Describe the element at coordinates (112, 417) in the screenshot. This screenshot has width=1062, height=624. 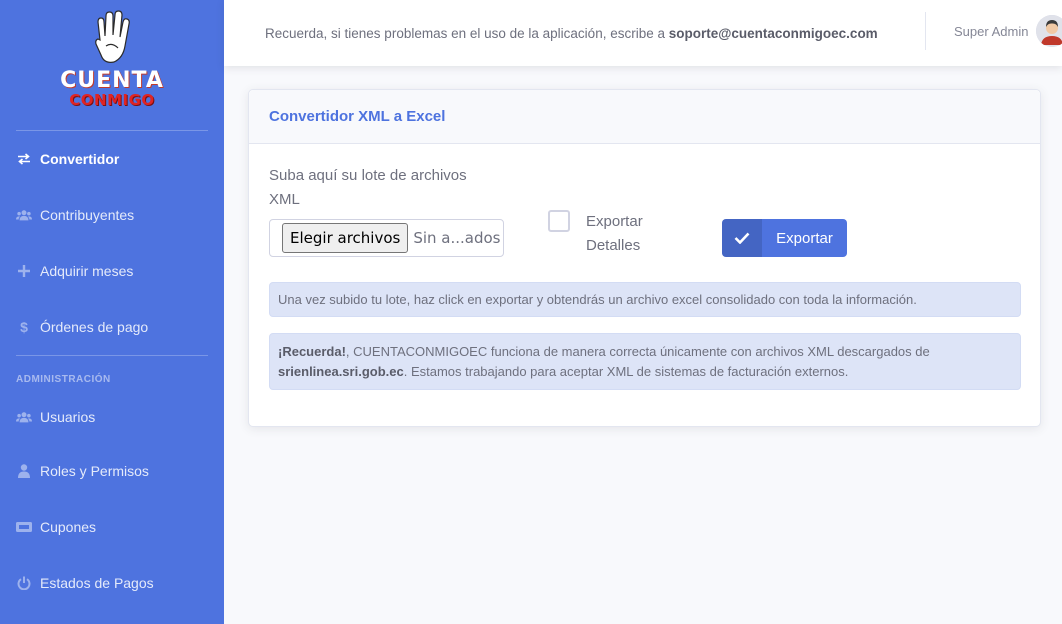
I see `sidebar-item-usuarios: Usuarios` at that location.